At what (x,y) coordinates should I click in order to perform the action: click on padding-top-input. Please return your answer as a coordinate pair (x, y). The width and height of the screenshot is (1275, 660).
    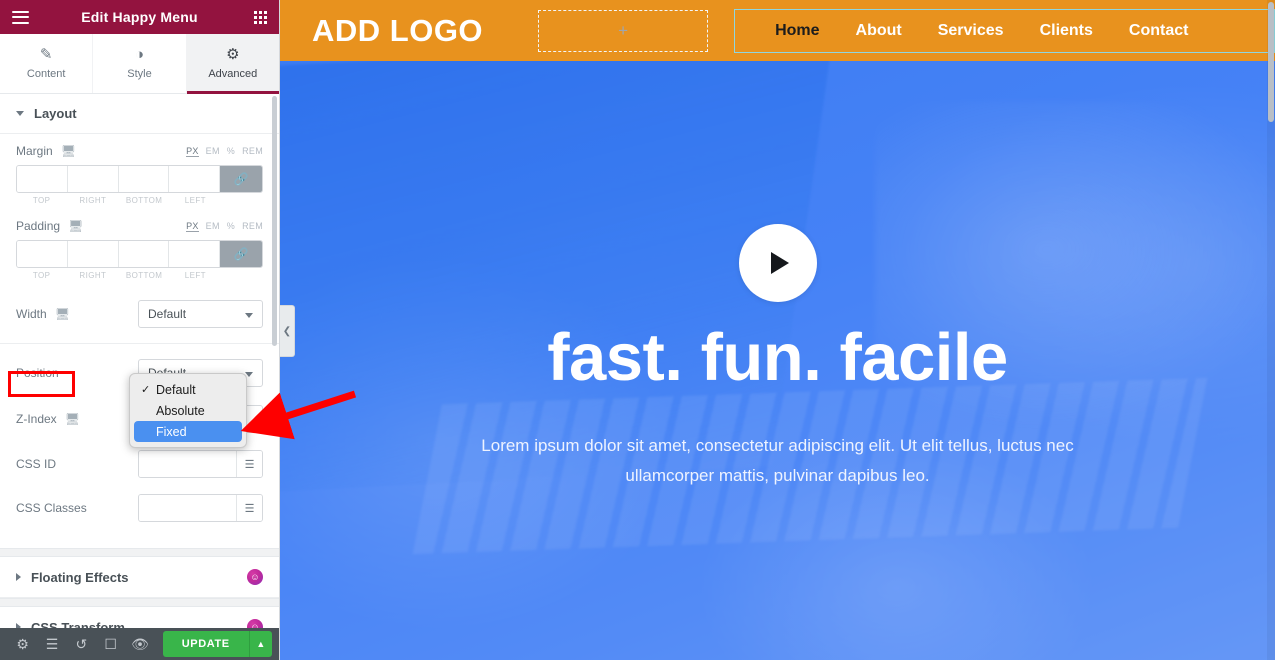
    Looking at the image, I should click on (42, 254).